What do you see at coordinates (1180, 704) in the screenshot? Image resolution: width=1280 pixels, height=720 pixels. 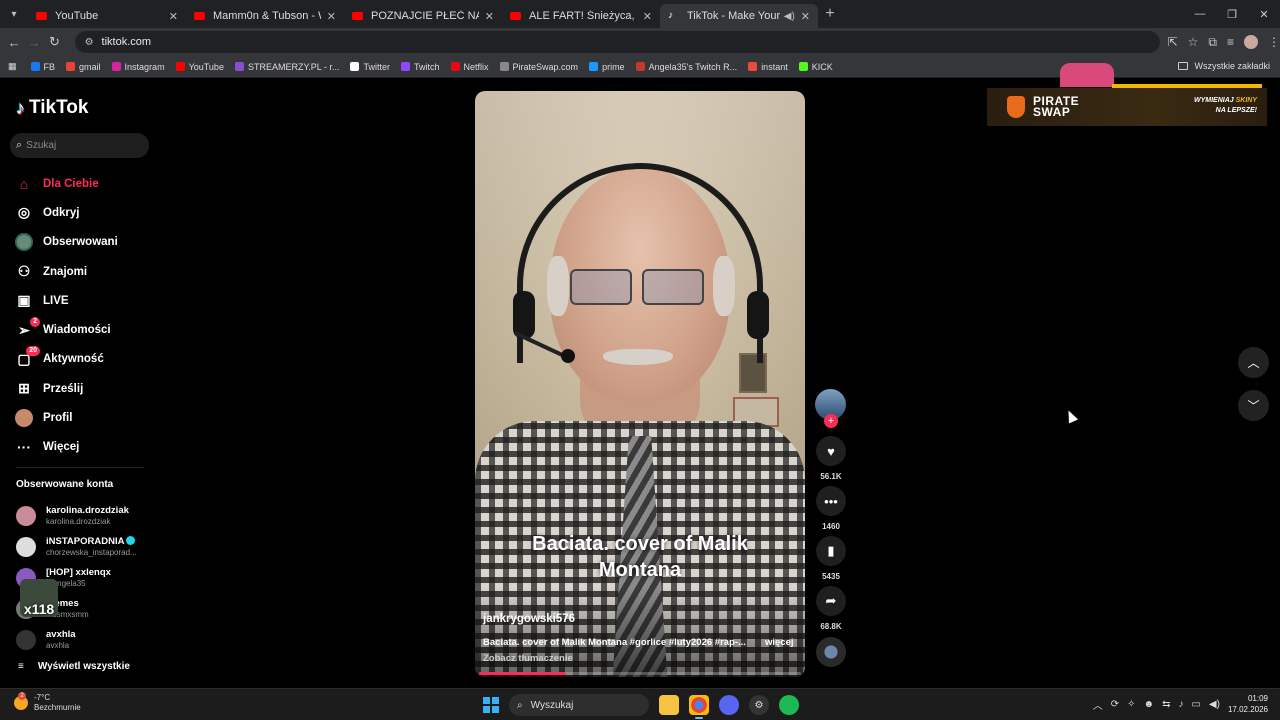 I see `microphone-icon: ♪` at bounding box center [1180, 704].